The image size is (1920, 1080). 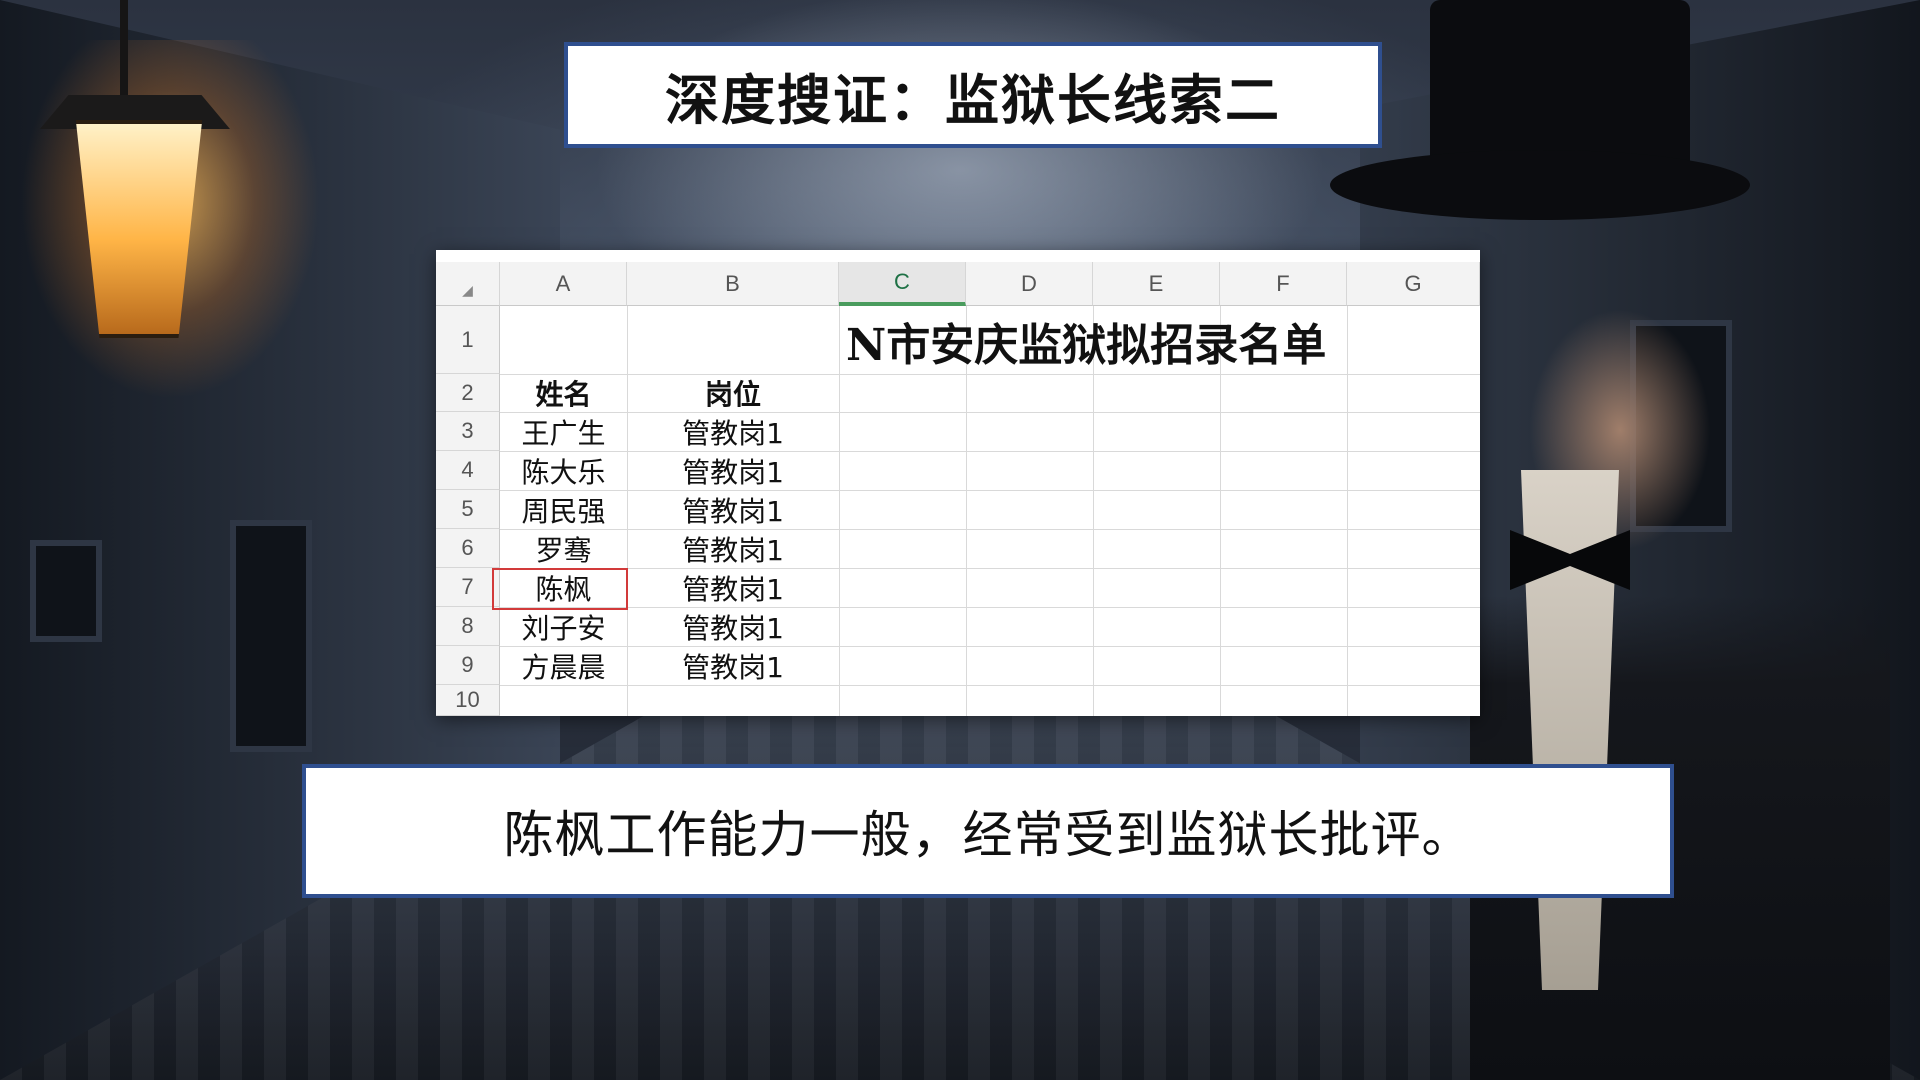 I want to click on caption-banner: 陈枫工作能力一般，经常受到监狱长批评。, so click(x=988, y=831).